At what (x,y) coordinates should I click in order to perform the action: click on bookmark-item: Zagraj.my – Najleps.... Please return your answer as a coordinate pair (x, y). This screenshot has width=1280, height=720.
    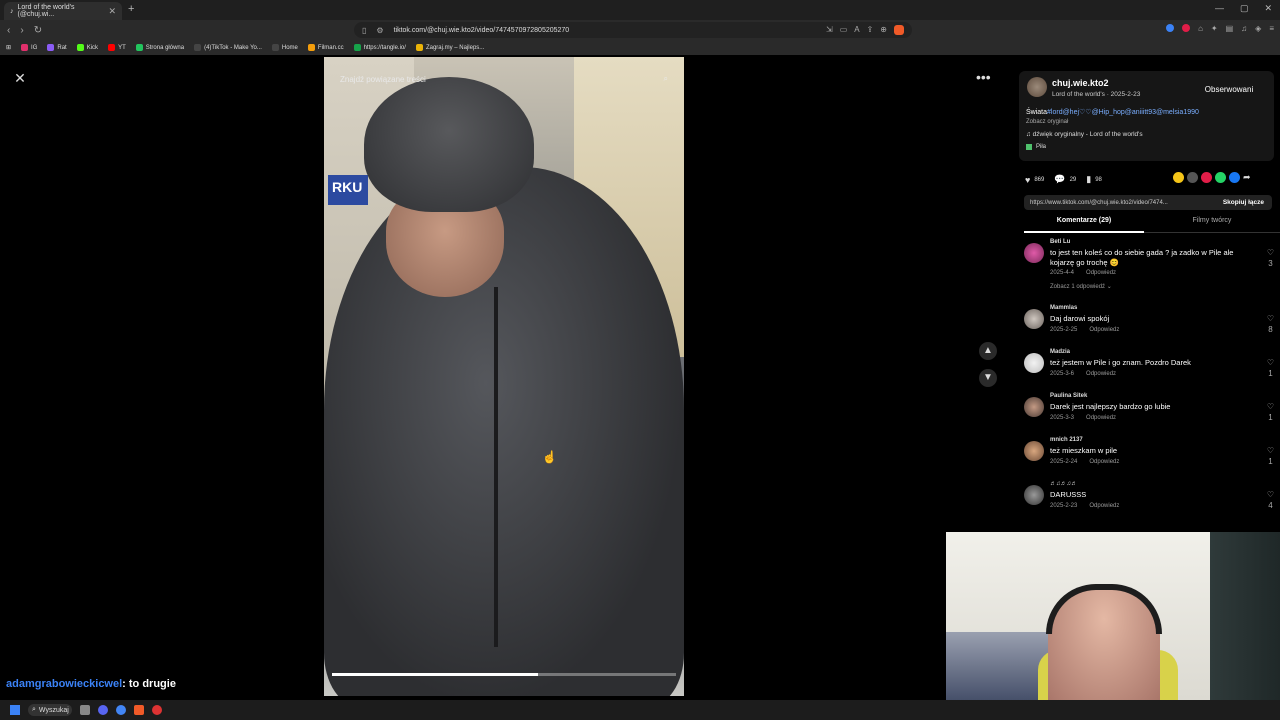
    Looking at the image, I should click on (449, 47).